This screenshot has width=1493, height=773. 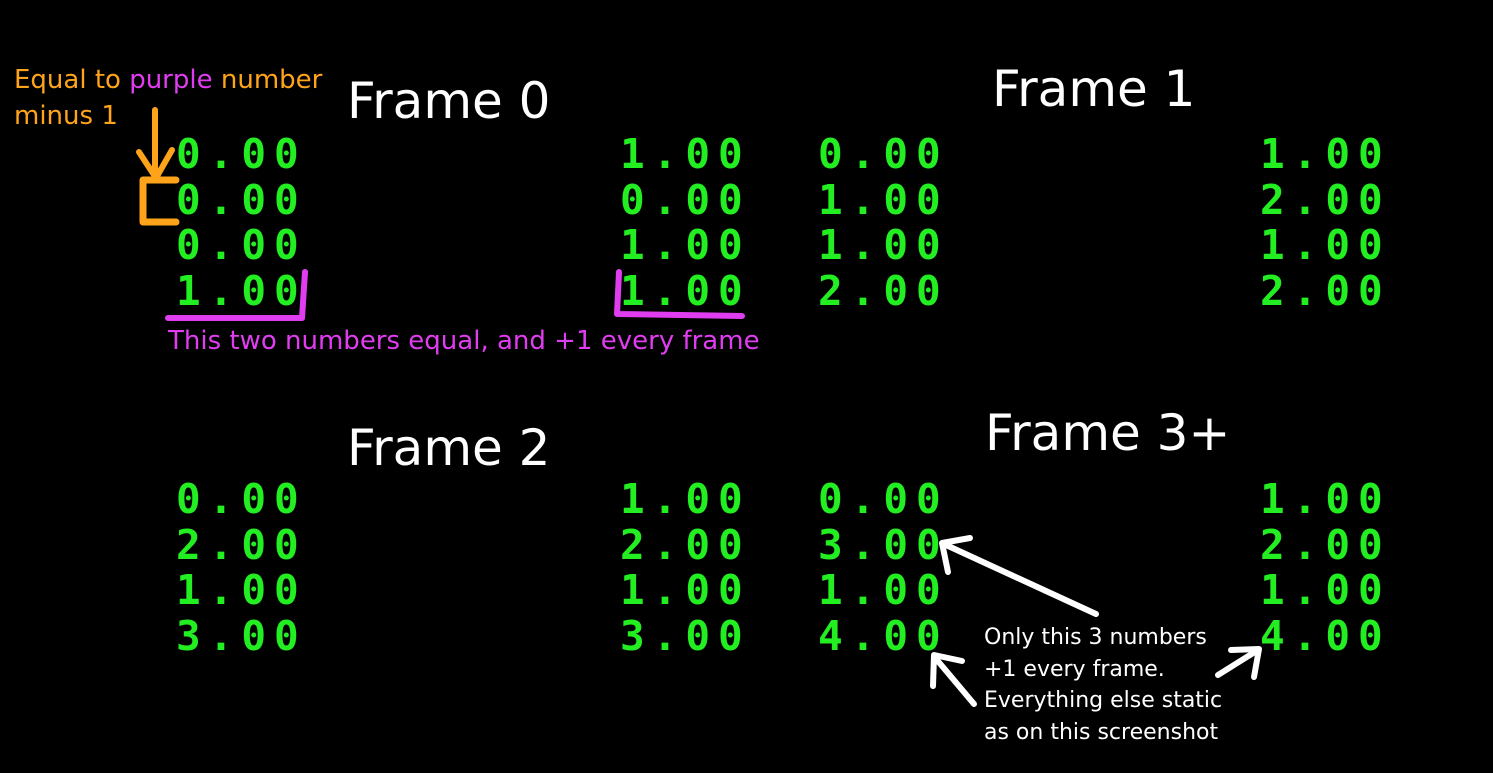 What do you see at coordinates (155, 144) in the screenshot?
I see `orange-down-arrow-icon` at bounding box center [155, 144].